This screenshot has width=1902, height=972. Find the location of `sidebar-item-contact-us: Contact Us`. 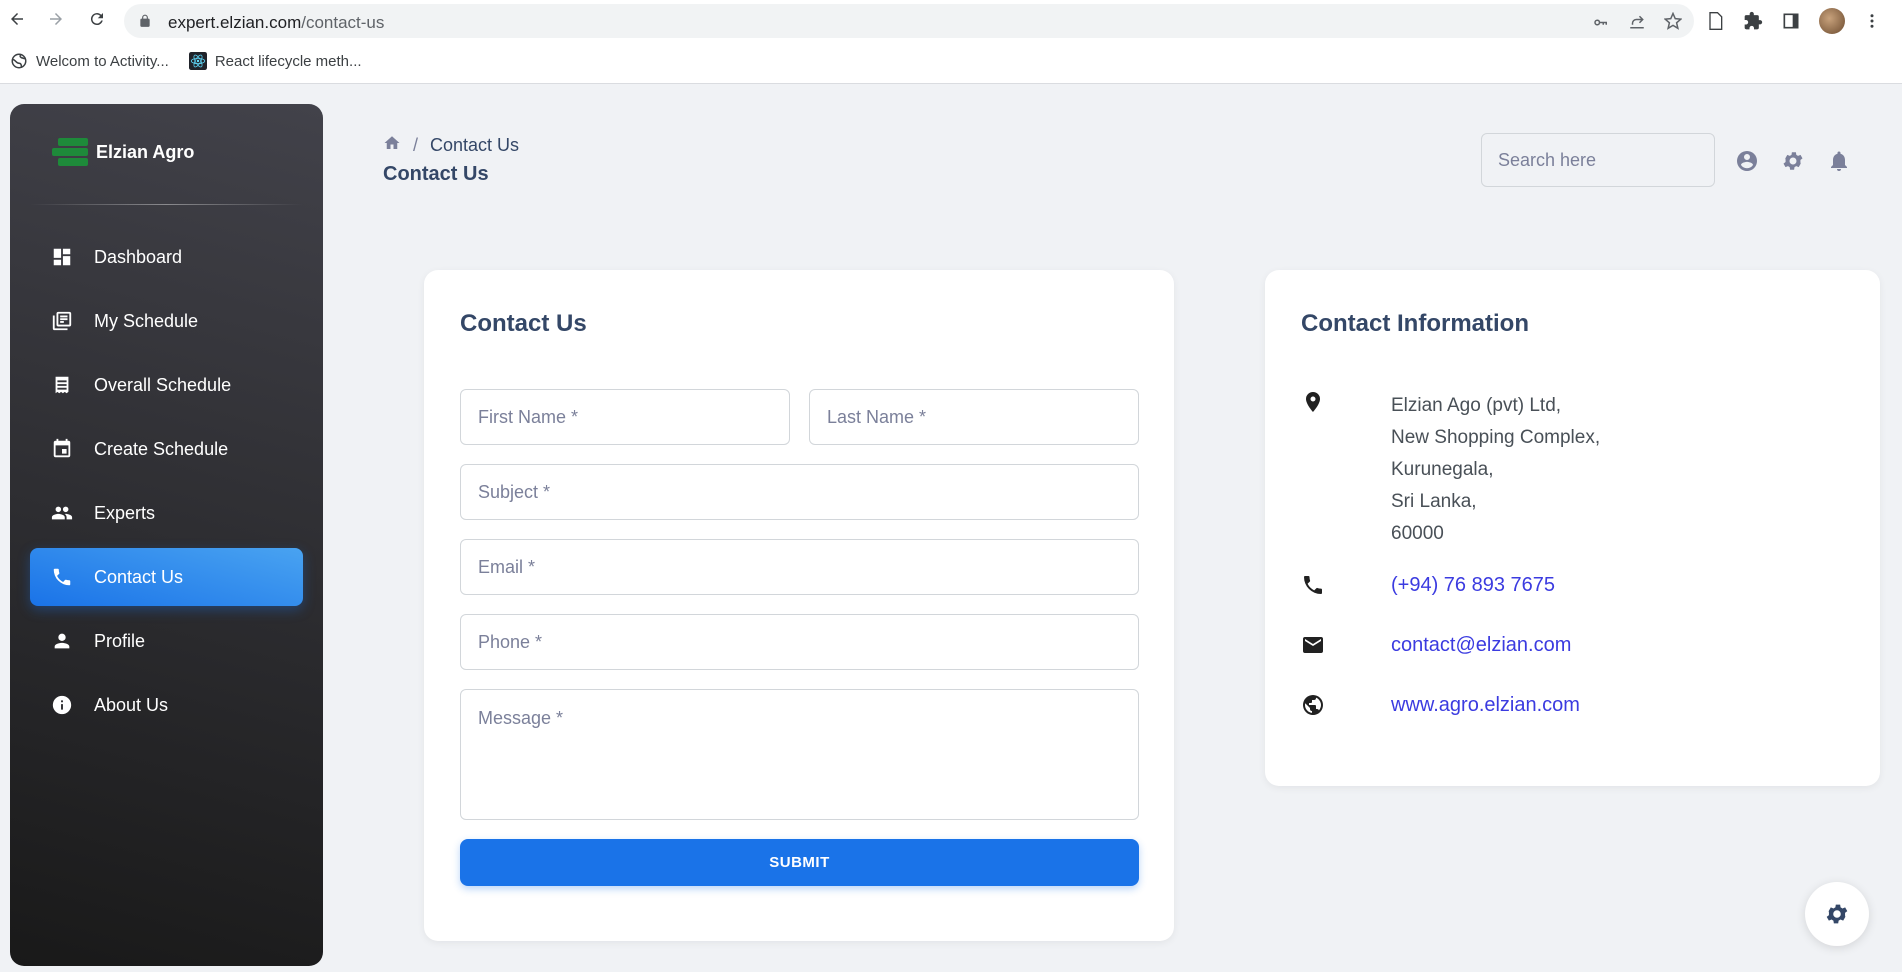

sidebar-item-contact-us: Contact Us is located at coordinates (166, 577).